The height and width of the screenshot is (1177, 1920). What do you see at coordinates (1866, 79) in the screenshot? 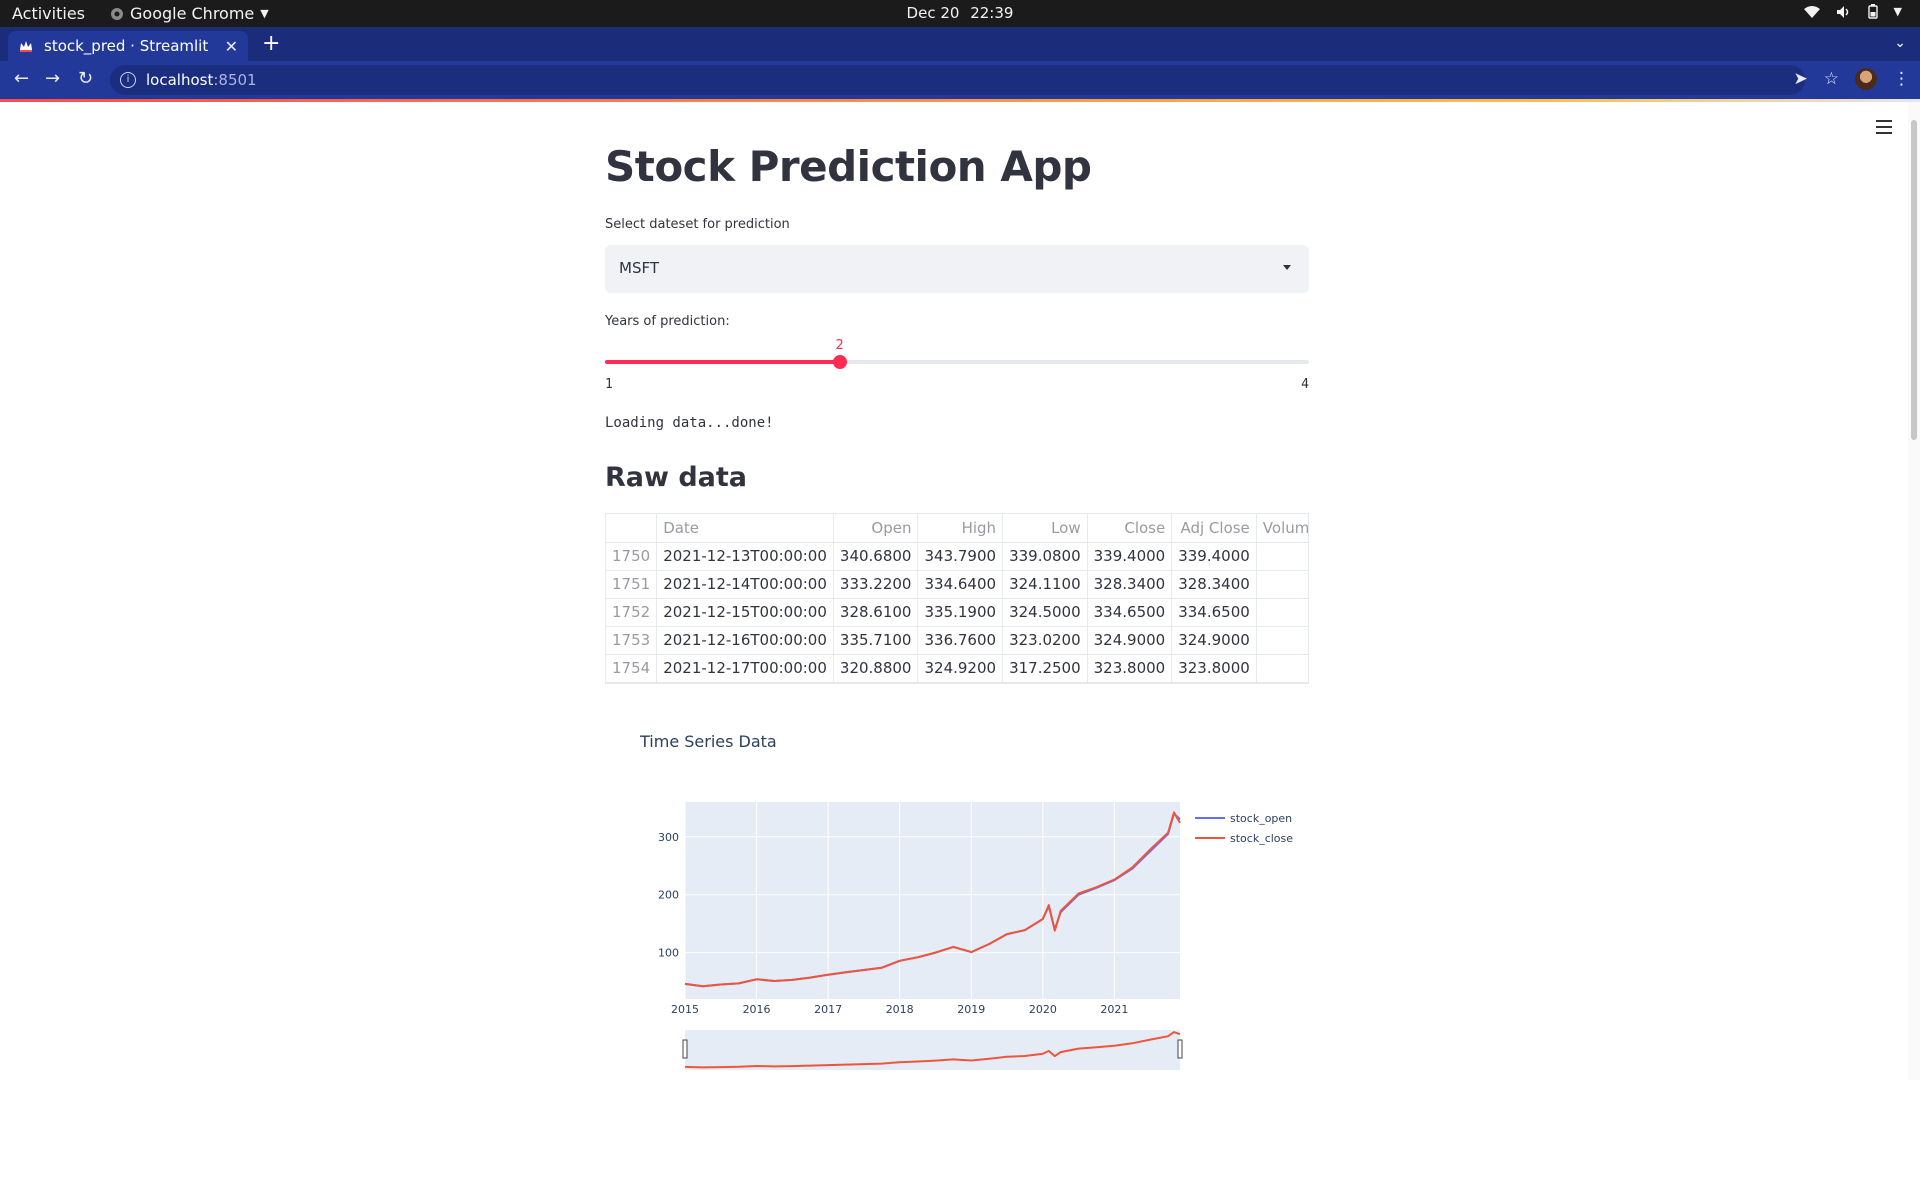
I see `profile-avatar` at bounding box center [1866, 79].